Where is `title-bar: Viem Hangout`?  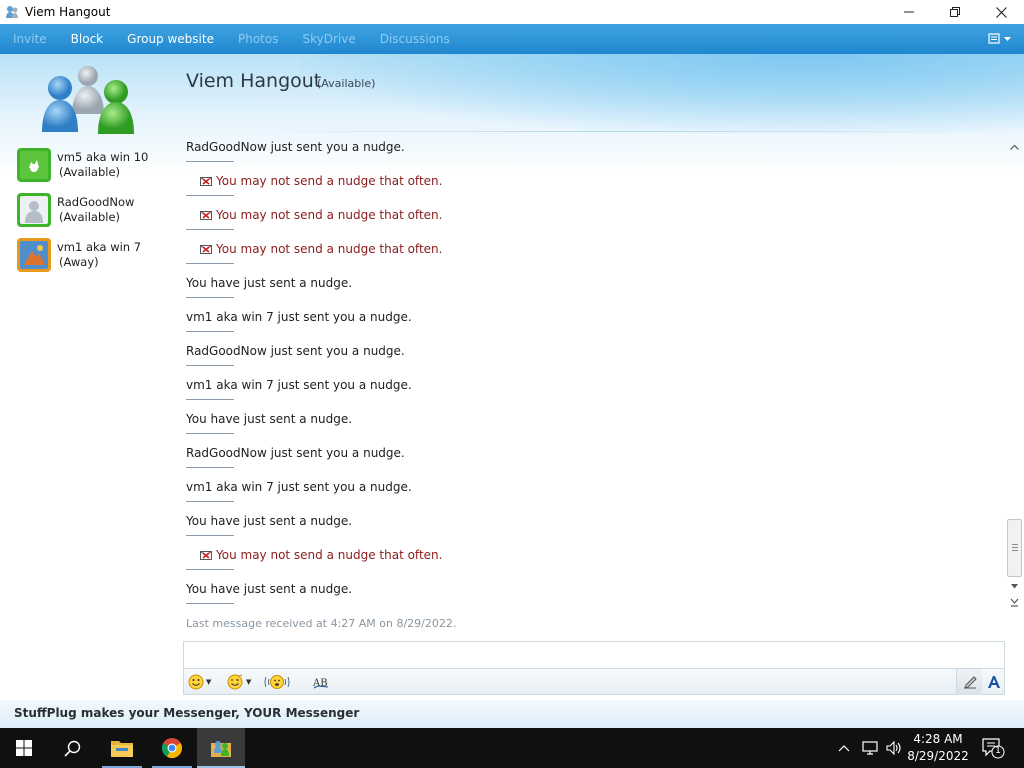 title-bar: Viem Hangout is located at coordinates (512, 12).